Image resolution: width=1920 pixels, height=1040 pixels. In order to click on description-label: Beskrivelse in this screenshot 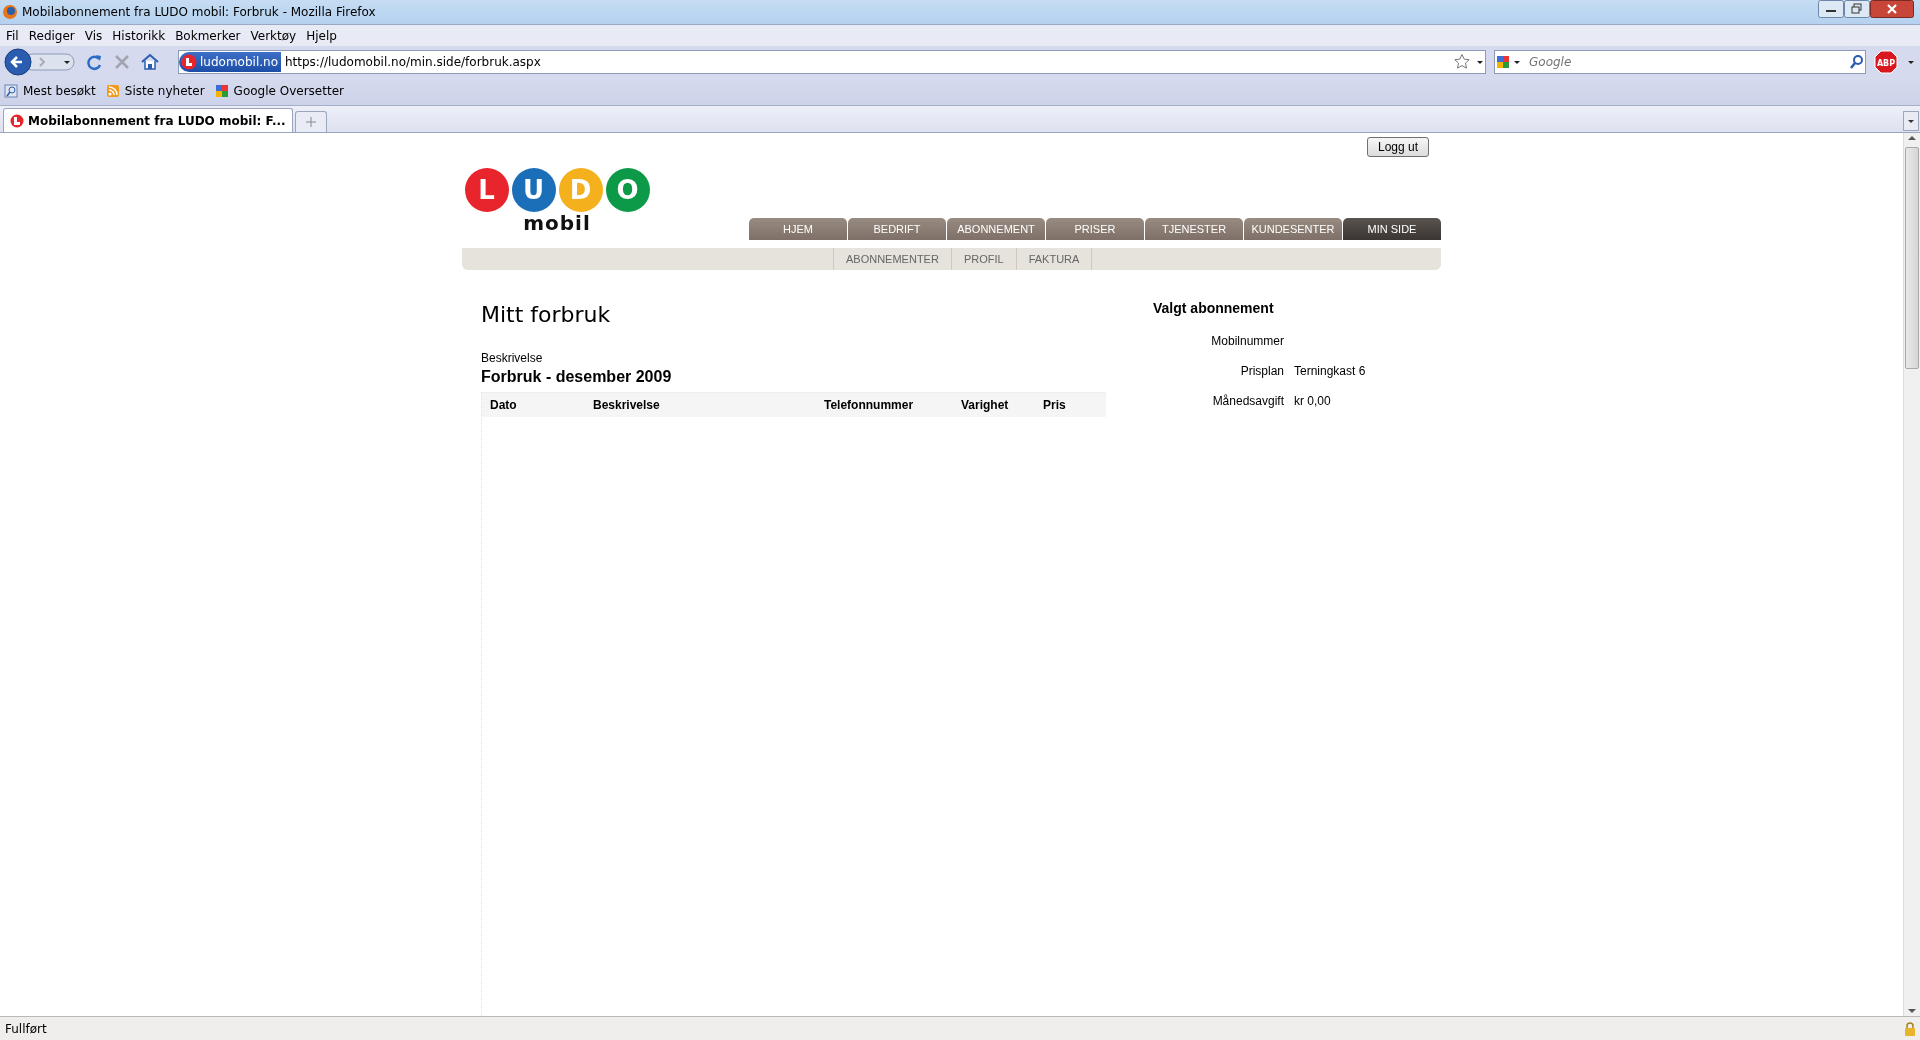, I will do `click(512, 358)`.